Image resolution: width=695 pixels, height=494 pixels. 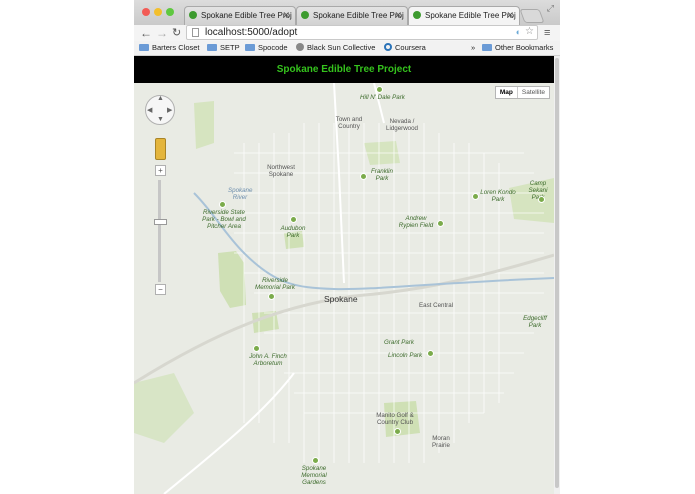 I want to click on page-header: Spokane Edible Tree Project, so click(x=344, y=69).